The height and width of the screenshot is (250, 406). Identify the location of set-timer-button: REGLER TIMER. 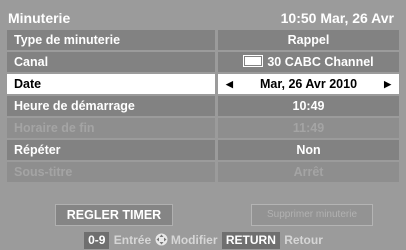
(114, 215).